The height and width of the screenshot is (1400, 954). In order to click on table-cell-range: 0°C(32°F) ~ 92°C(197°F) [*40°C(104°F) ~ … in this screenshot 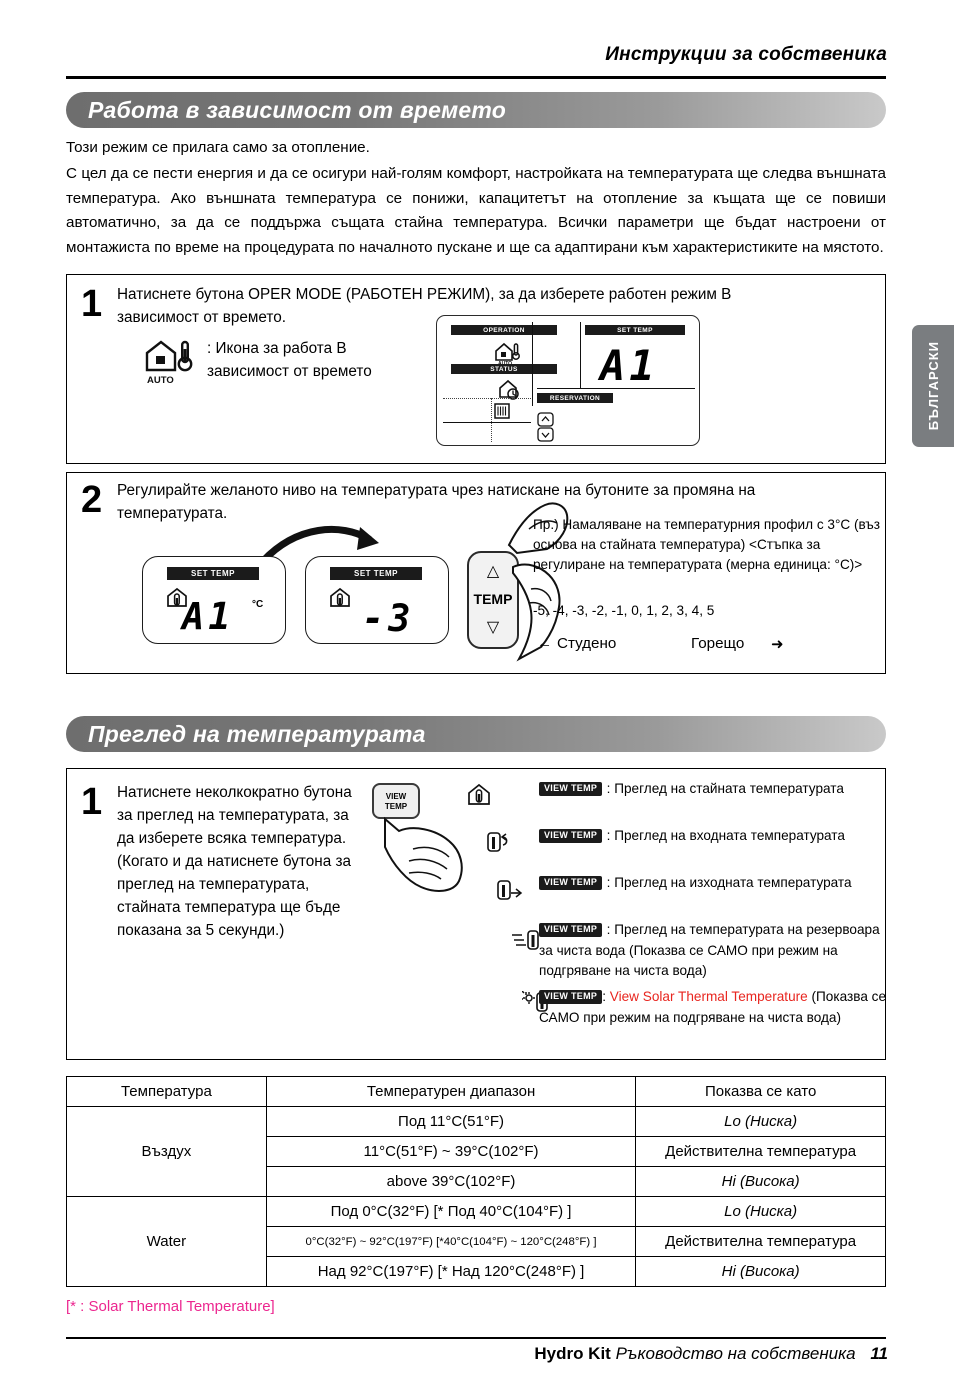, I will do `click(451, 1241)`.